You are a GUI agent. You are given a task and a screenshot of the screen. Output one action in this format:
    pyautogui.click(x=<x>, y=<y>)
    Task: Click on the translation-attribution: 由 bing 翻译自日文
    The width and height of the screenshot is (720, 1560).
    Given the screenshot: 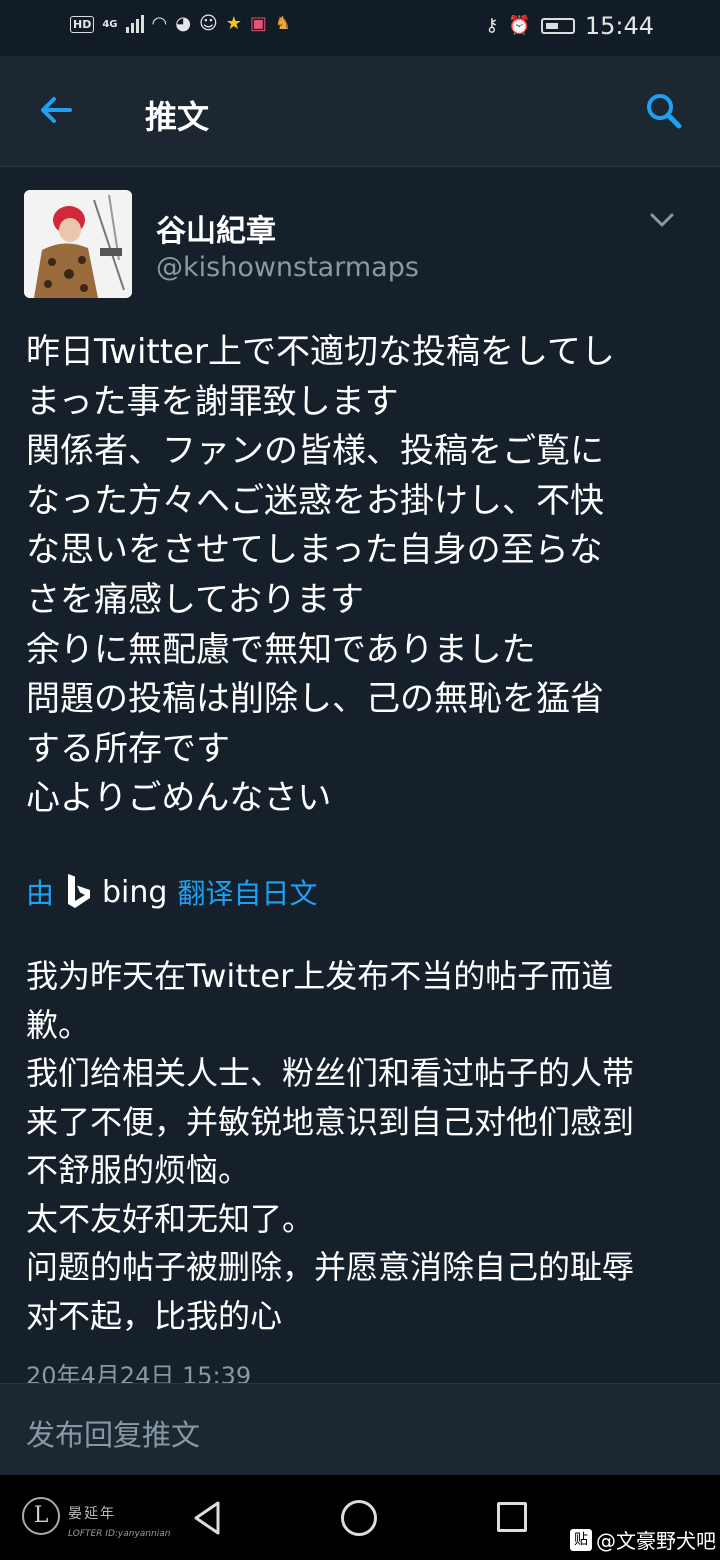 What is the action you would take?
    pyautogui.click(x=171, y=892)
    